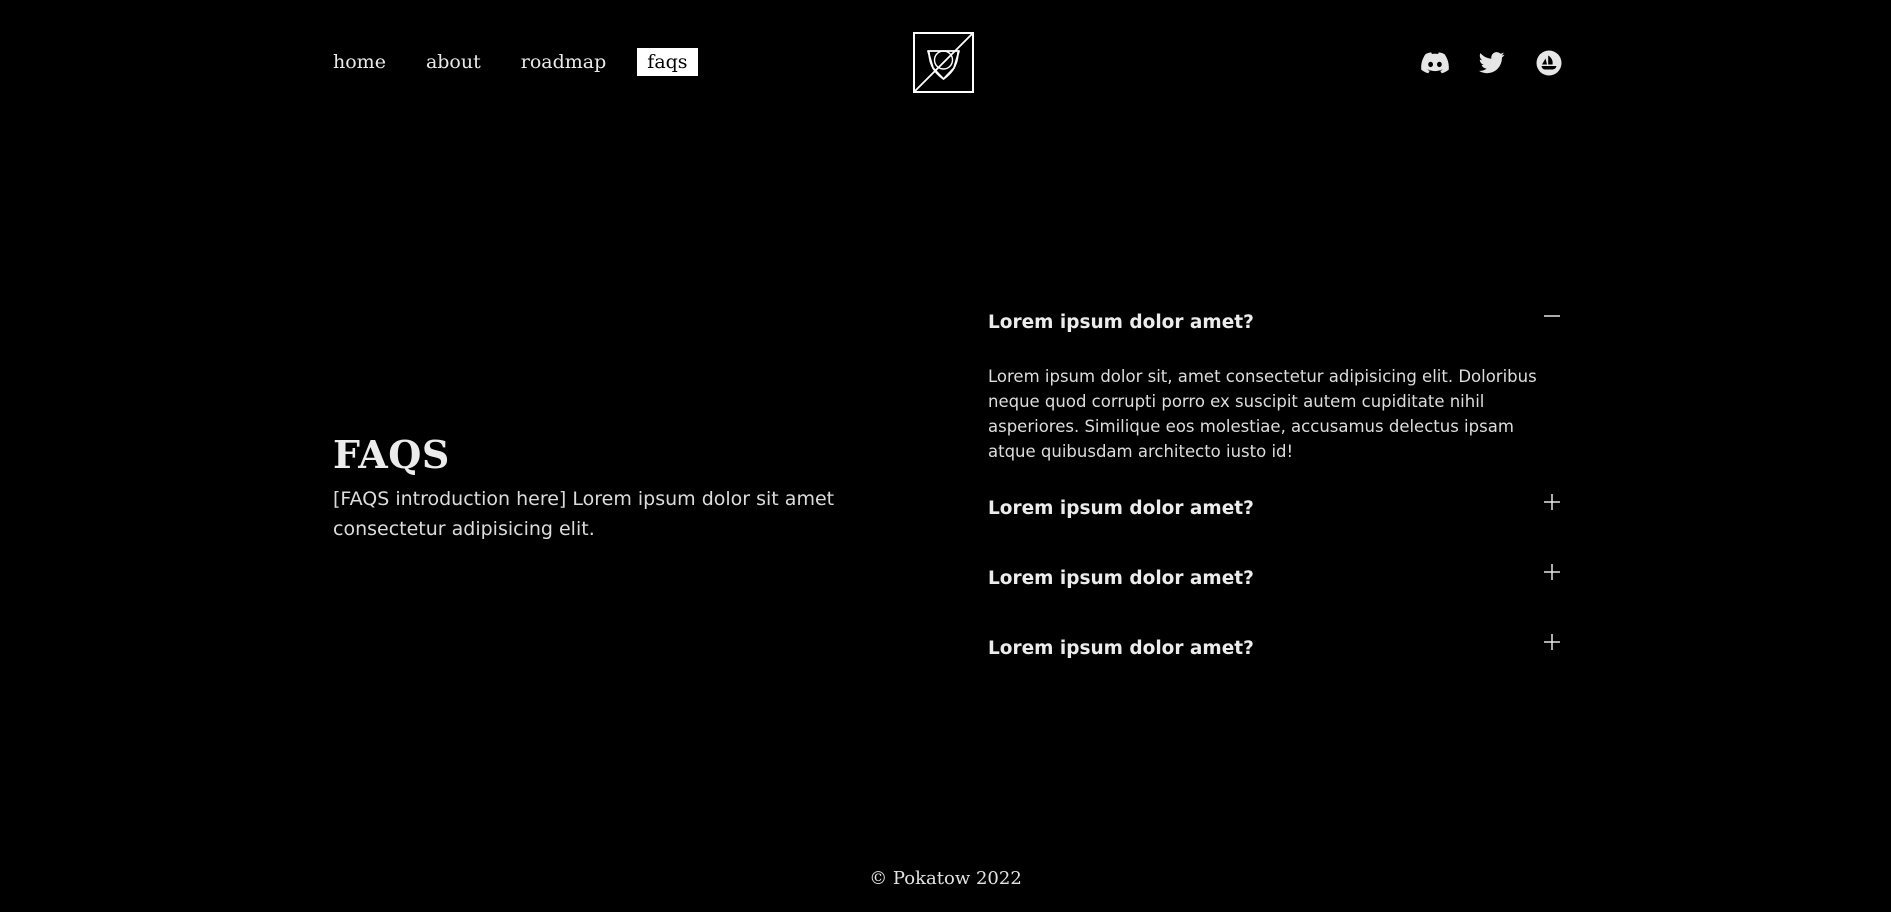  What do you see at coordinates (1435, 63) in the screenshot?
I see `discord-icon` at bounding box center [1435, 63].